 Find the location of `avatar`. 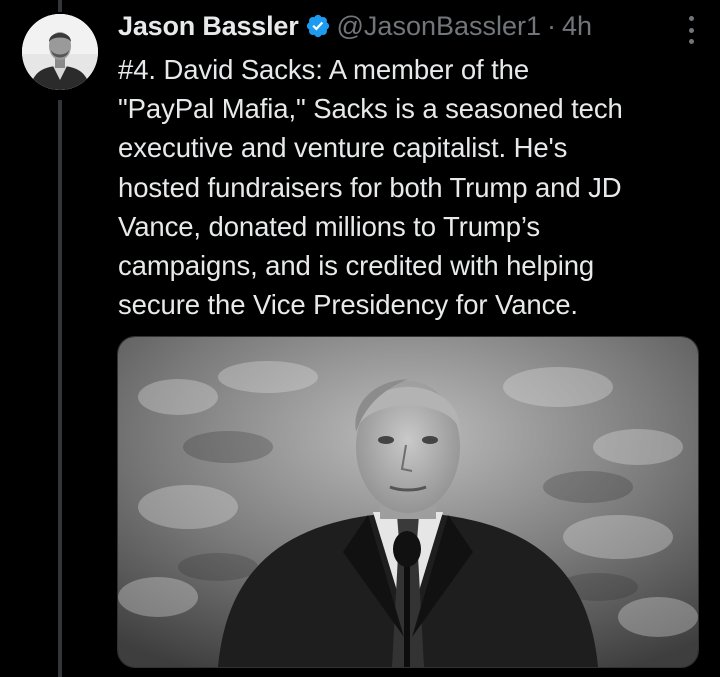

avatar is located at coordinates (60, 52).